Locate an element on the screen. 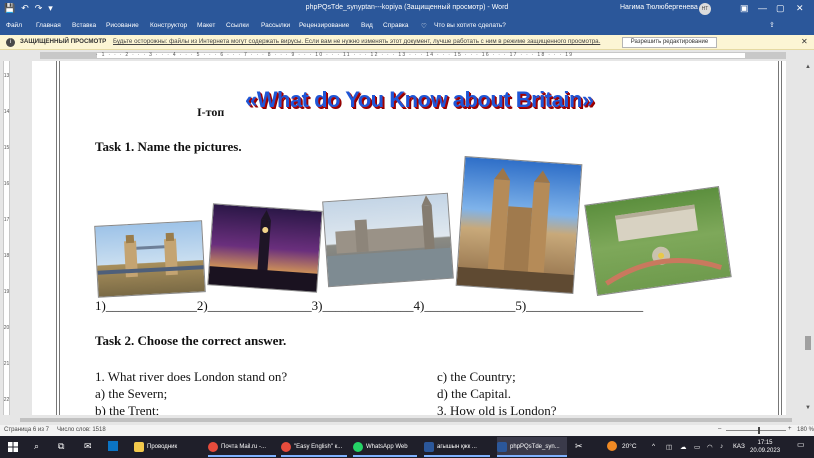 This screenshot has width=814, height=458. vertical-ruler: 13 14 15 16 17 18 19 20 21 22 is located at coordinates (6, 238).